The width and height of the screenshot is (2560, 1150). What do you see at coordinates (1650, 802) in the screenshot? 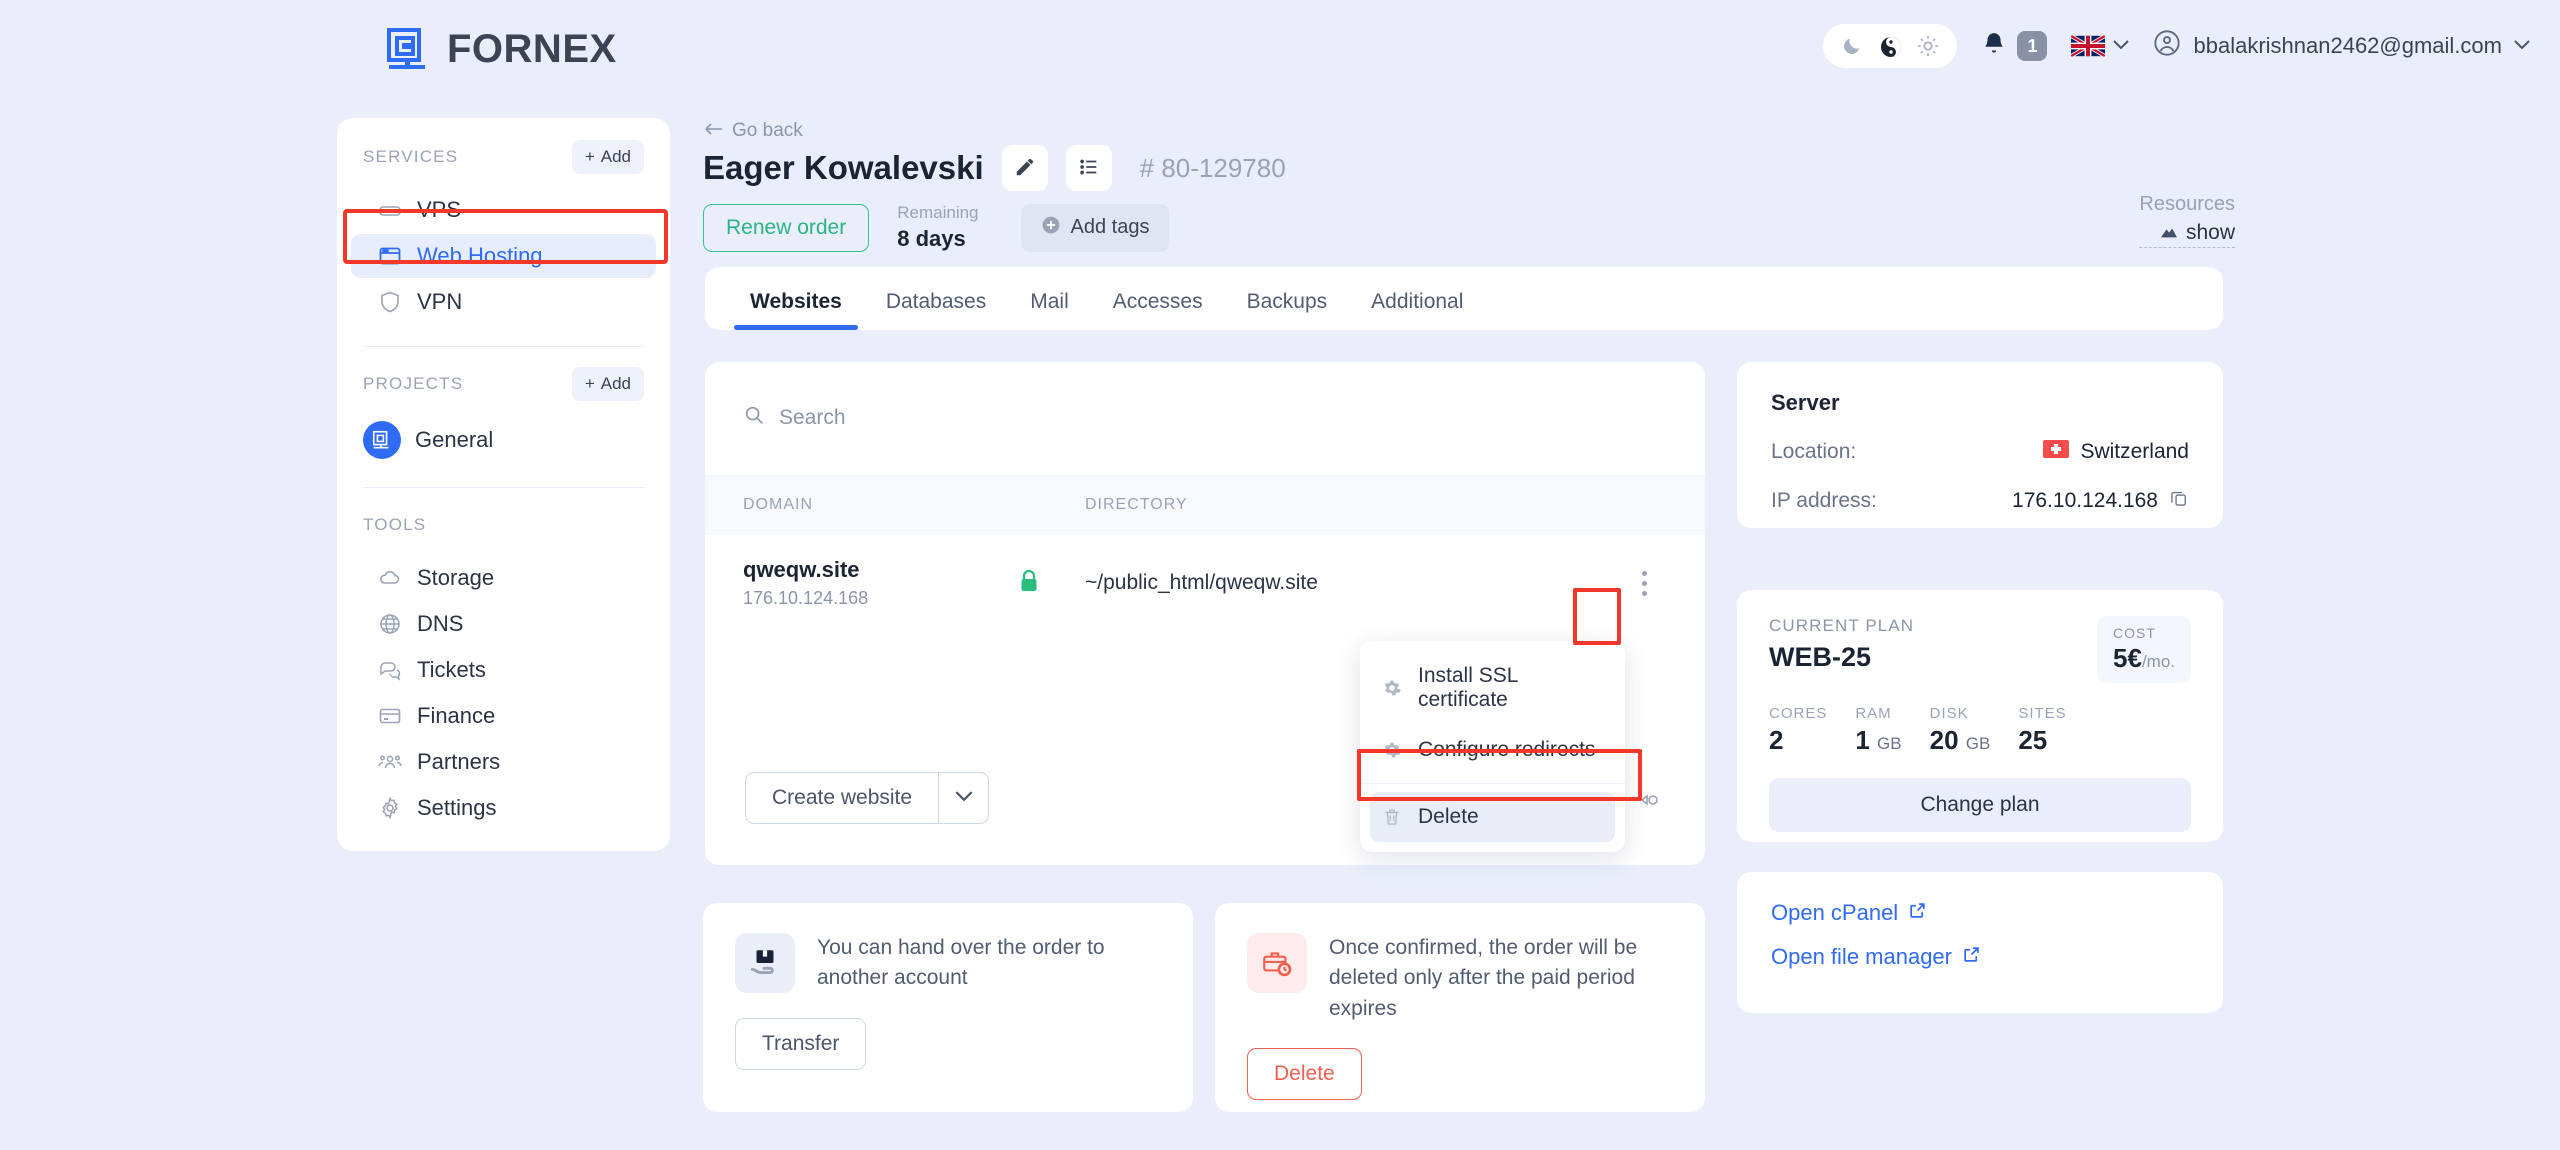
I see `cursor-artifact` at bounding box center [1650, 802].